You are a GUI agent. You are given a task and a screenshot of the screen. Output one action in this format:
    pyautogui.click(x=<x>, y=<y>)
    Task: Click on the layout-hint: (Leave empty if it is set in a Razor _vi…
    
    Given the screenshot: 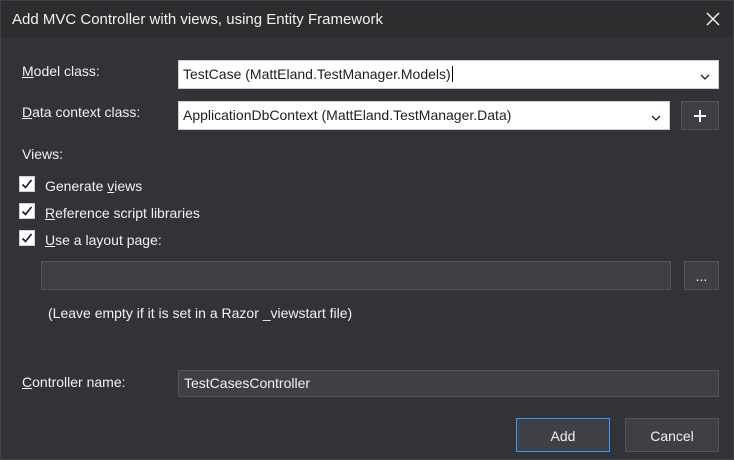 What is the action you would take?
    pyautogui.click(x=200, y=313)
    